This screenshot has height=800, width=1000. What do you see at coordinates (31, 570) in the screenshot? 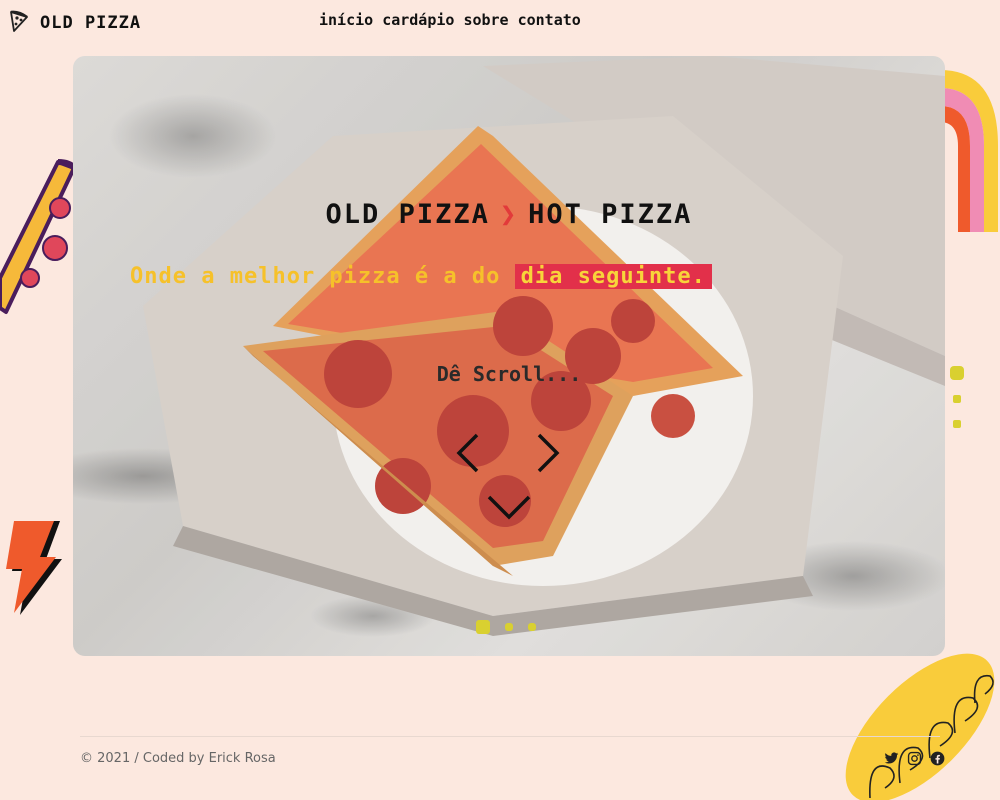
I see `lightning-bolt-illustration` at bounding box center [31, 570].